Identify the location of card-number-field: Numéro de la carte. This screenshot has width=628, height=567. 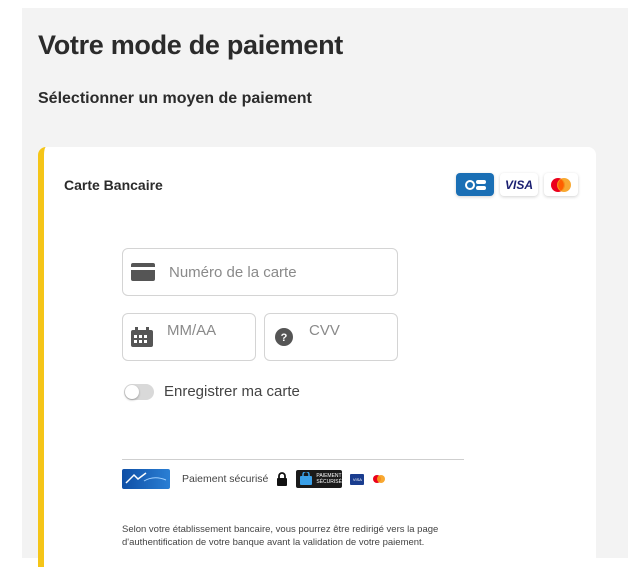
(260, 272).